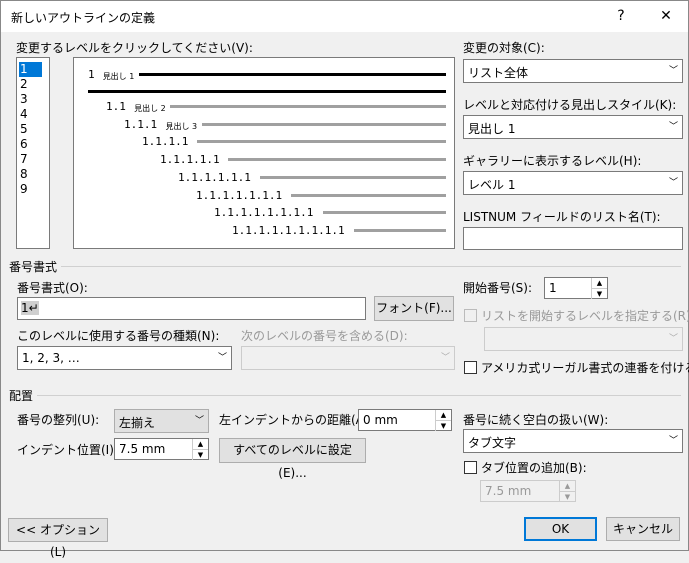  What do you see at coordinates (573, 183) in the screenshot?
I see `gallery-level-select: レベル 1 ﹀` at bounding box center [573, 183].